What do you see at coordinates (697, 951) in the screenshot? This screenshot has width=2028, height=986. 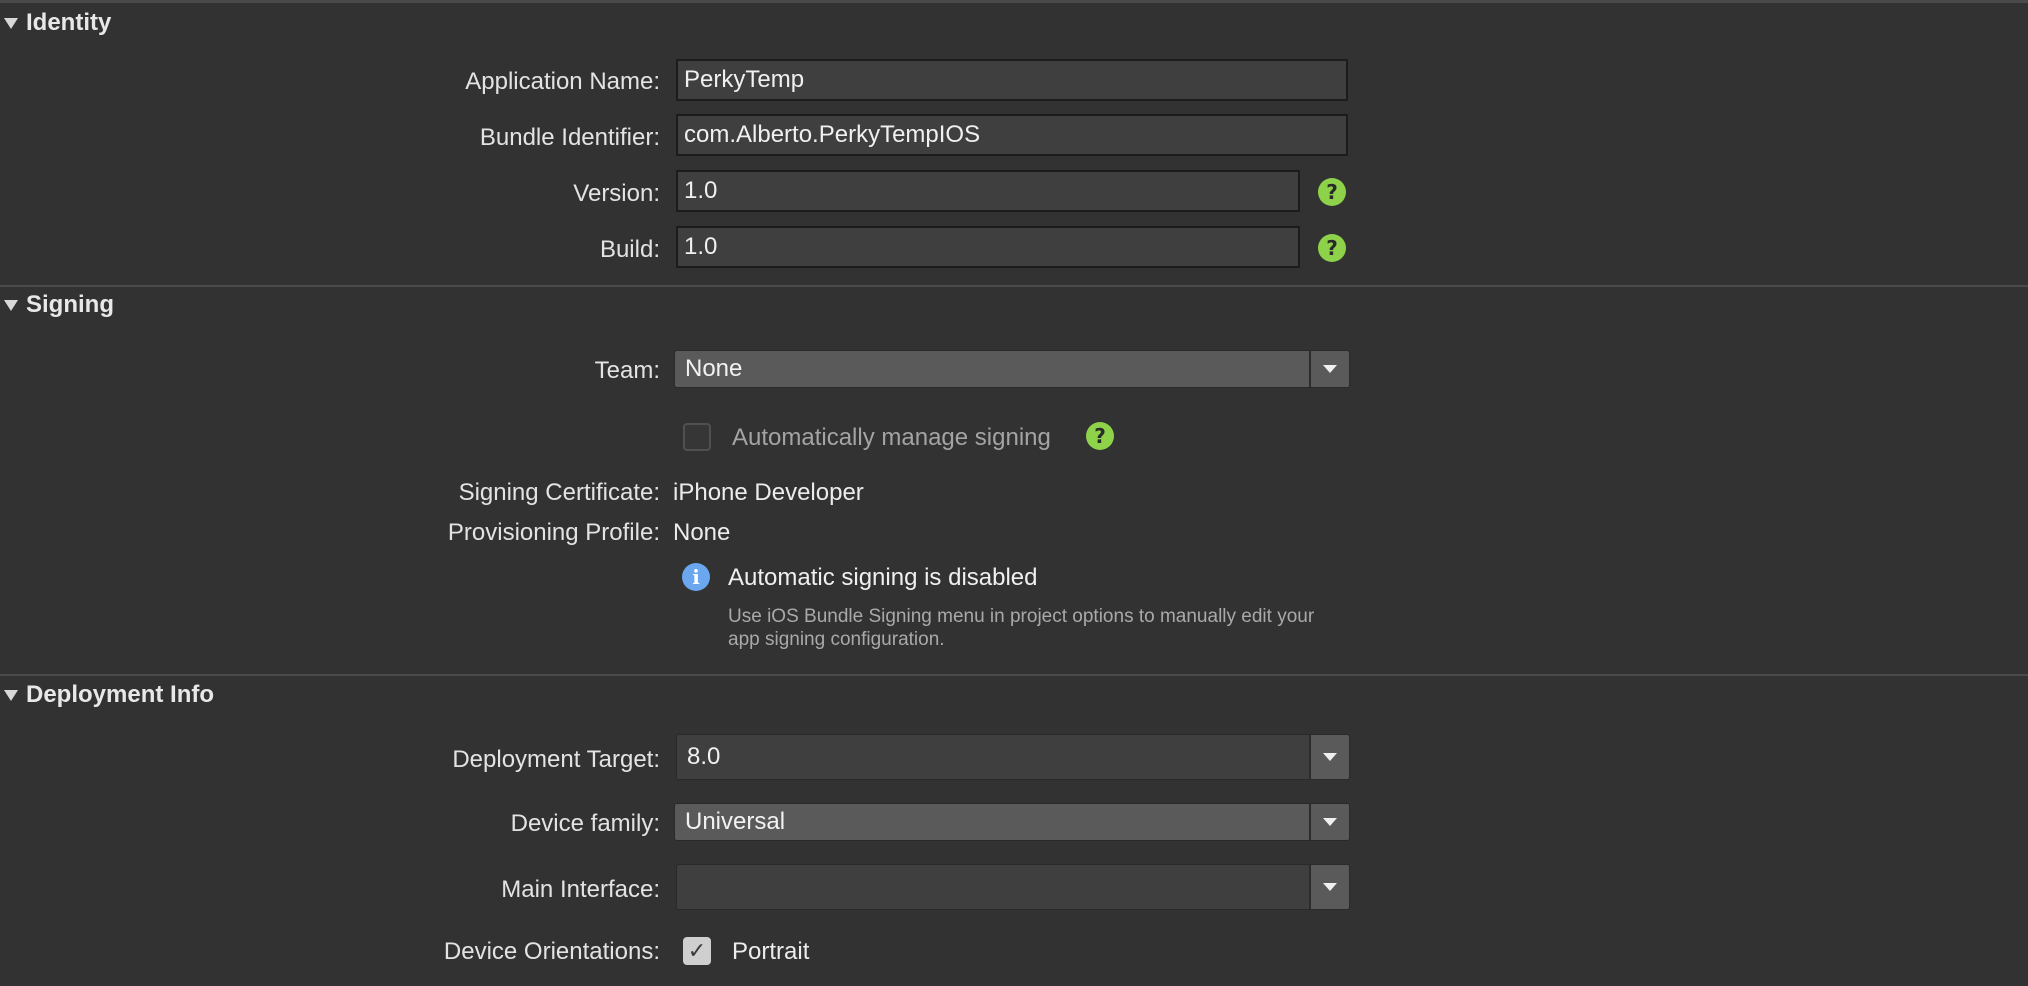 I see `portrait-checkbox: ✓` at bounding box center [697, 951].